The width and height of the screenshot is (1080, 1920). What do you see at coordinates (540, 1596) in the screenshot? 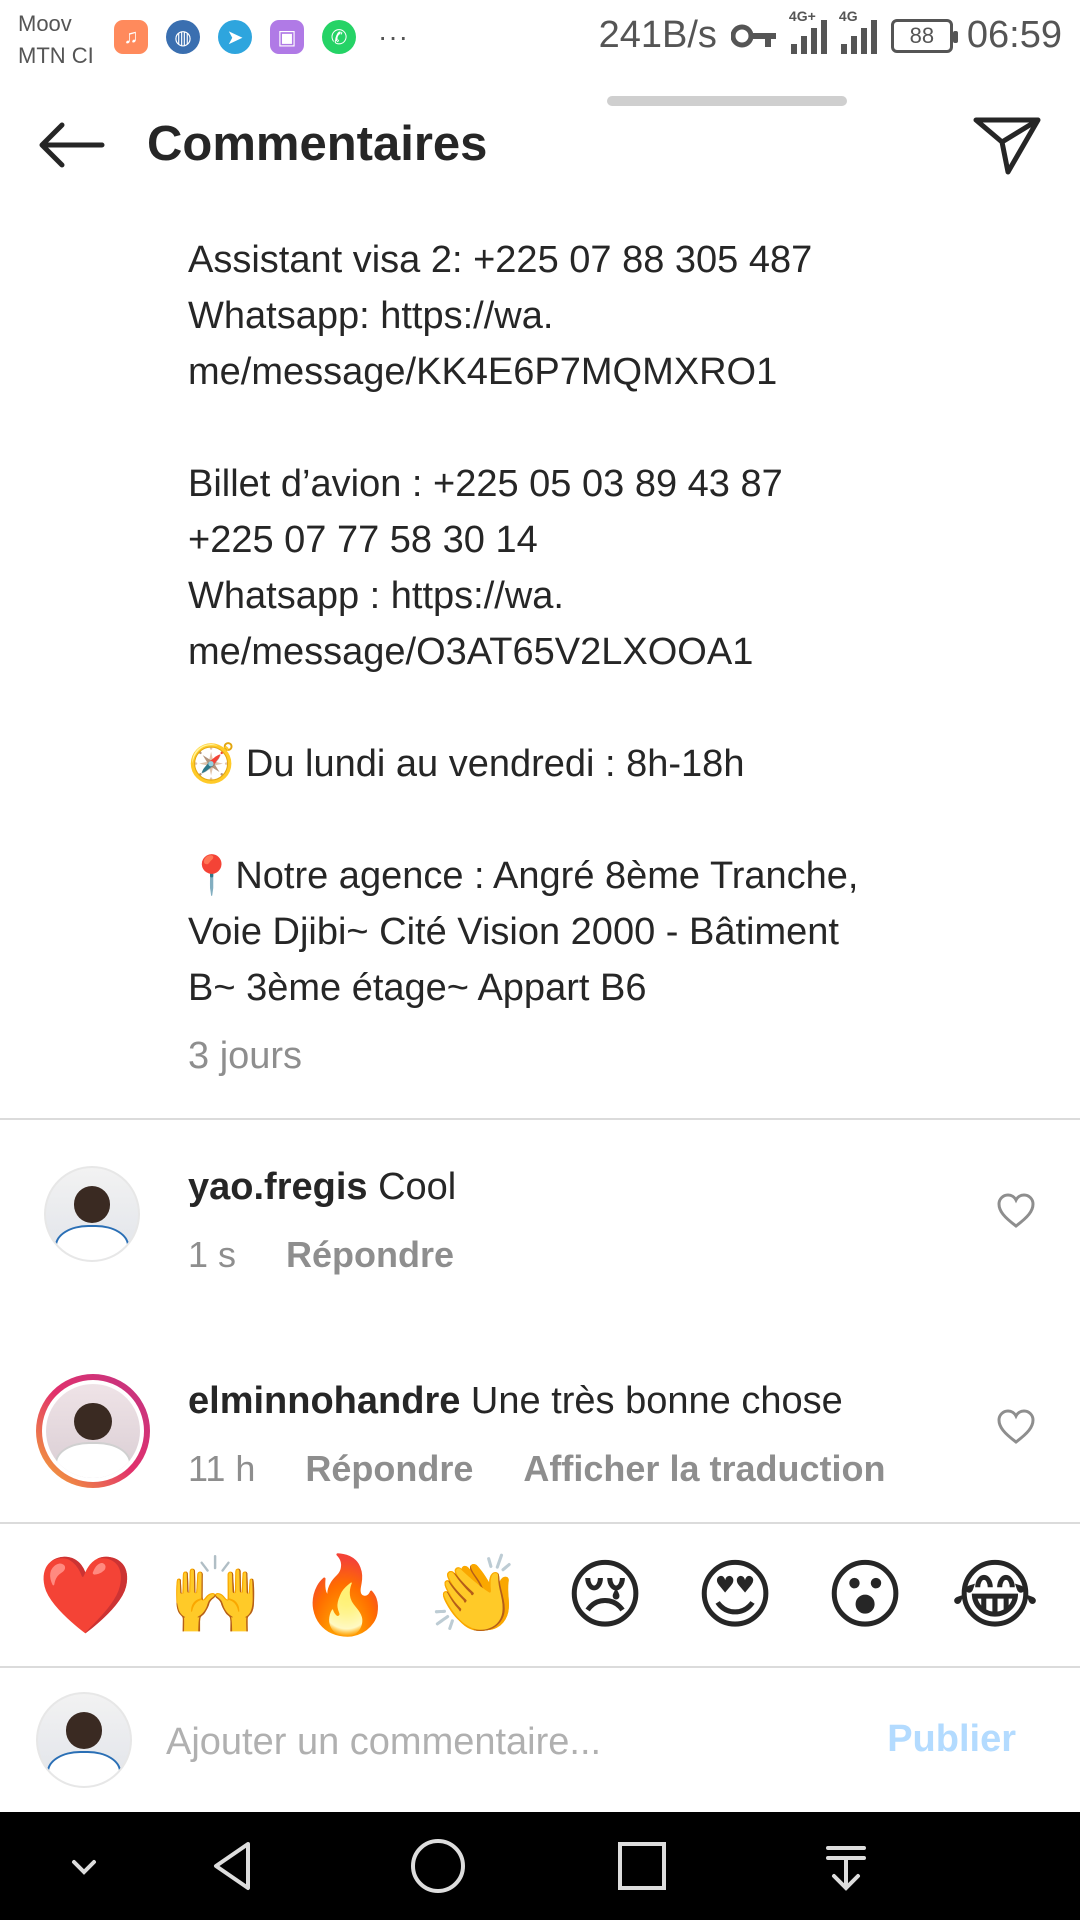
I see `emoji-quick-bar: ❤️ 🙌 🔥 👏 😢 😍 😮 😂` at bounding box center [540, 1596].